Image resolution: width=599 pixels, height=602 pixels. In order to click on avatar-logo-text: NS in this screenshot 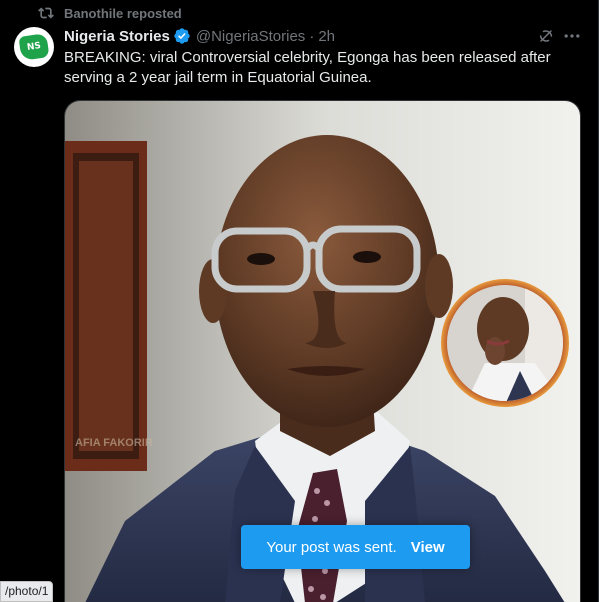, I will do `click(34, 47)`.